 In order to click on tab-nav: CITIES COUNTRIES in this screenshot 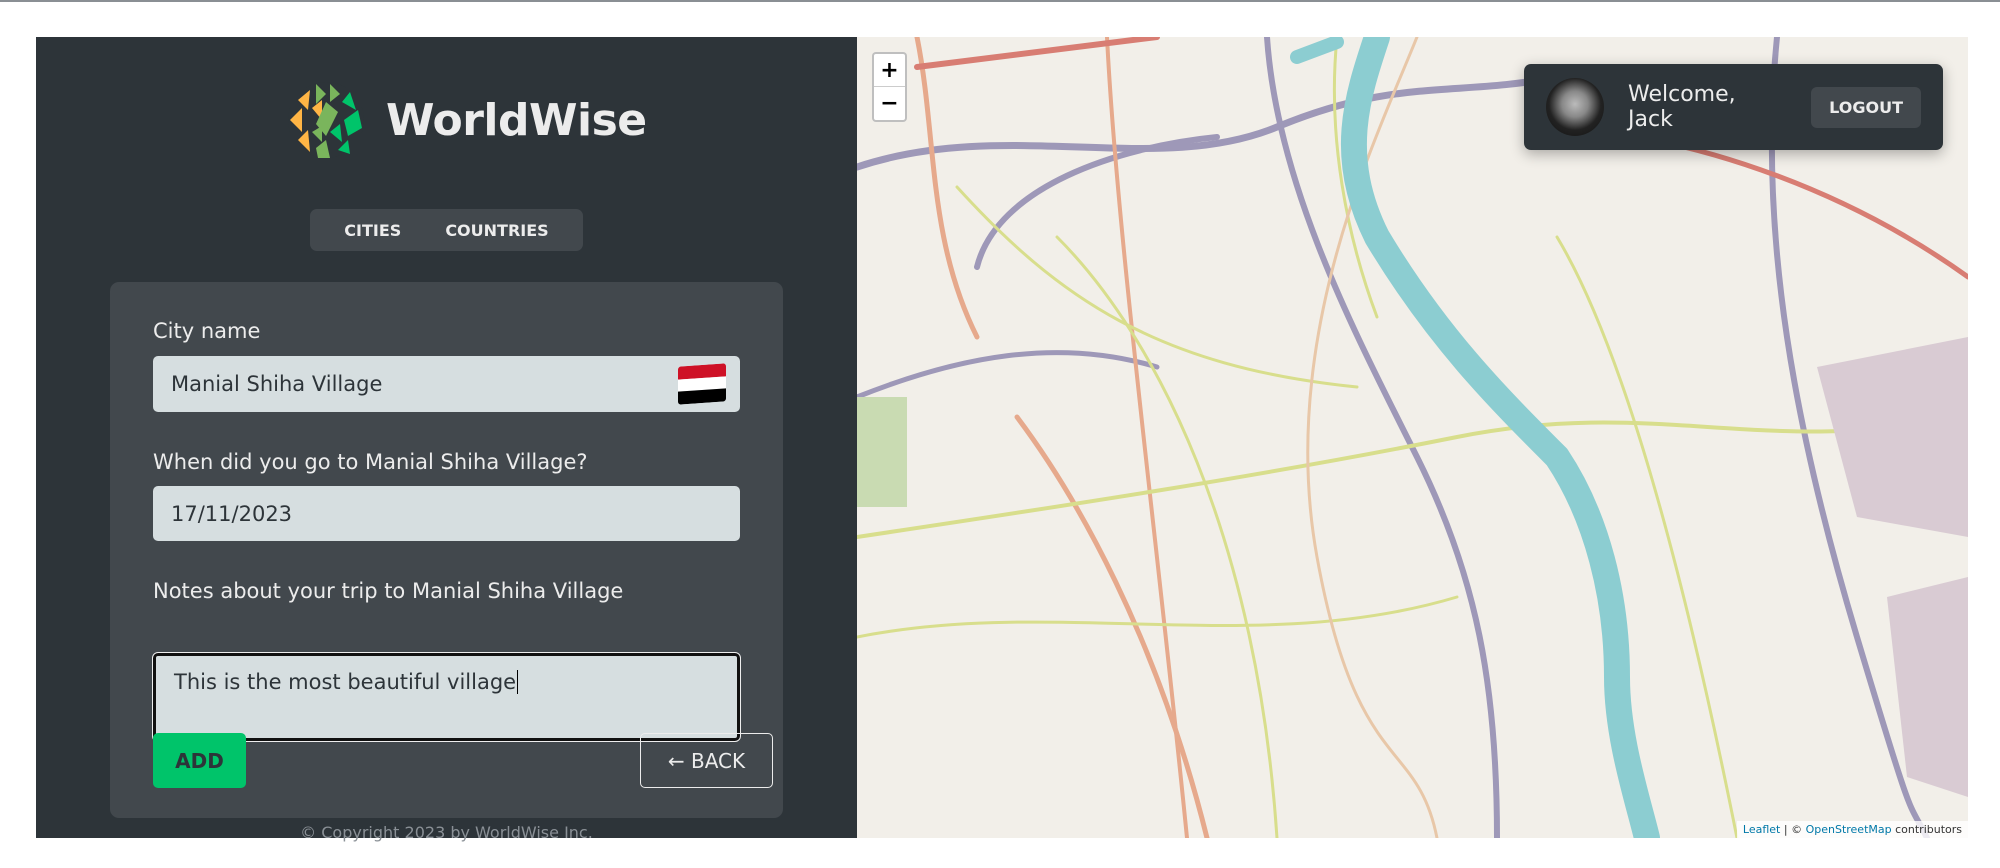, I will do `click(446, 230)`.